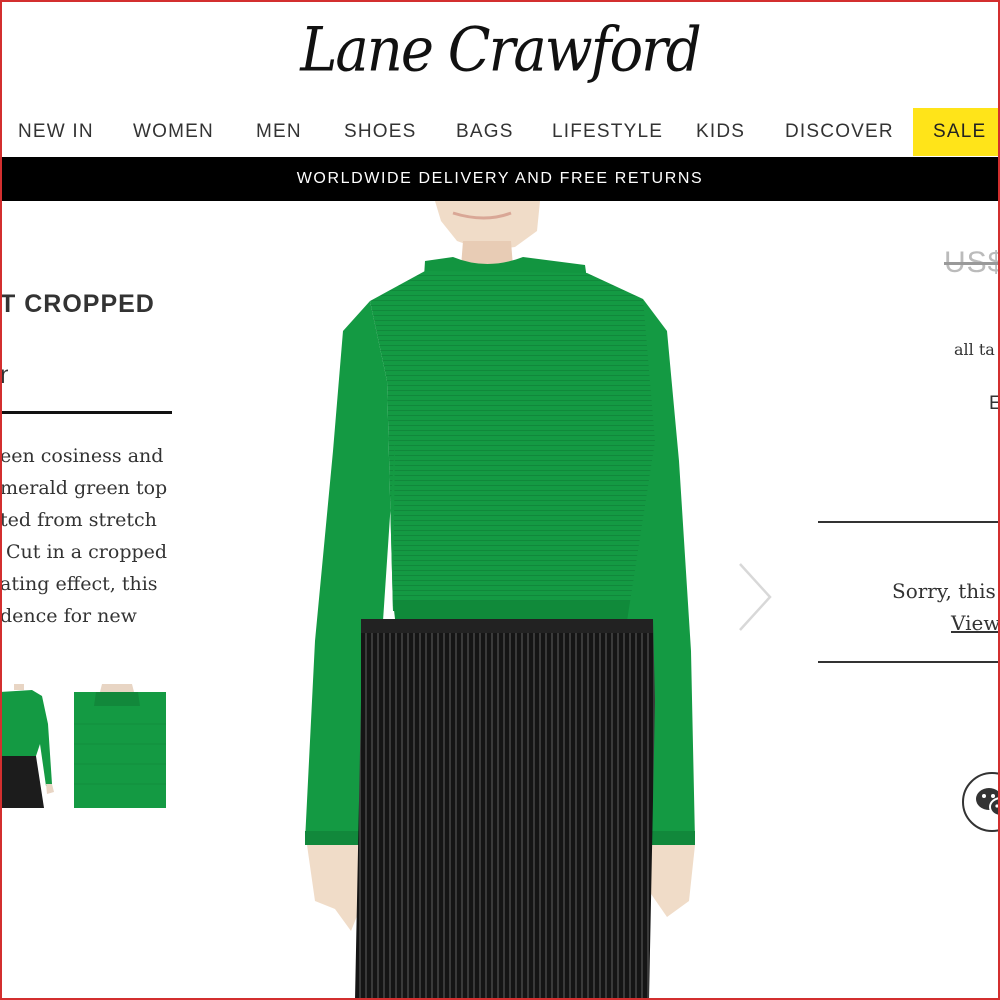 This screenshot has width=1000, height=1000. I want to click on wechat-share-button, so click(981, 802).